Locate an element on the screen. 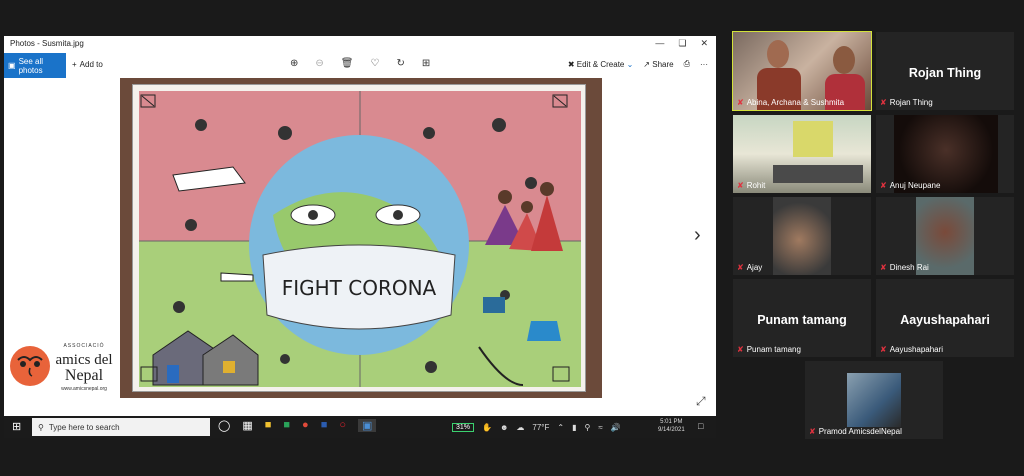 This screenshot has height=476, width=1024. print-icon: ⎙ is located at coordinates (687, 64).